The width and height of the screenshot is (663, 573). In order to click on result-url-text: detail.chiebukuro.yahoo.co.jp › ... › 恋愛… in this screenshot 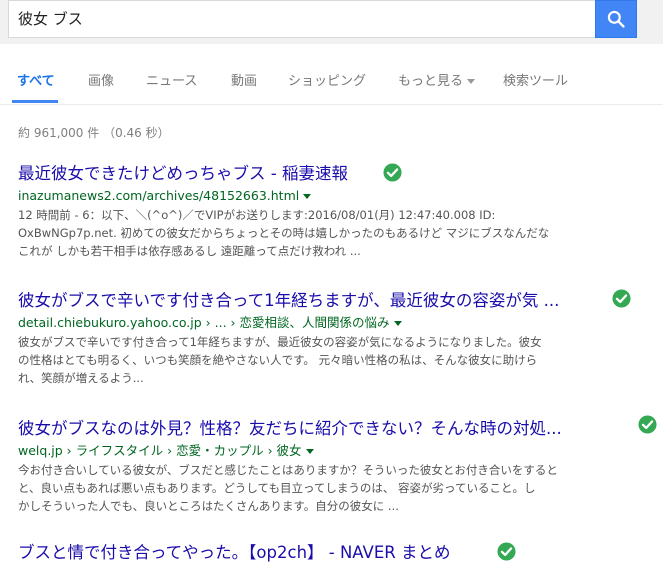, I will do `click(204, 322)`.